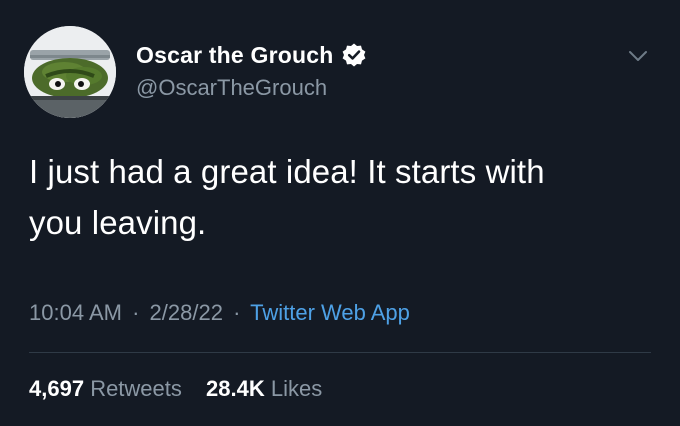 Image resolution: width=680 pixels, height=426 pixels. I want to click on verified-badge-icon, so click(354, 55).